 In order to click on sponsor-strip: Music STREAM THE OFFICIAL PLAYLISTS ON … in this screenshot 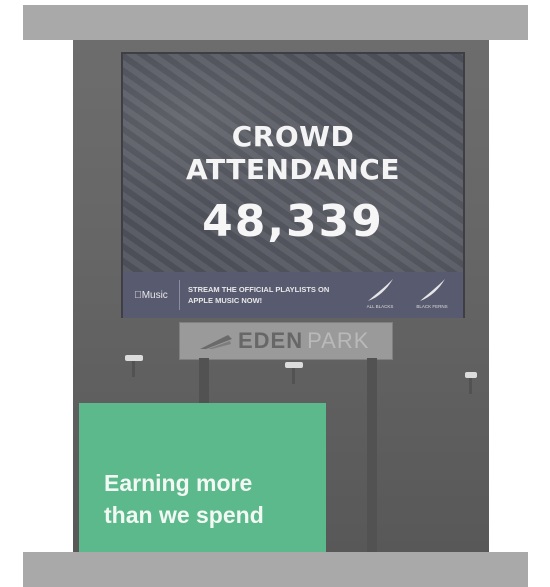, I will do `click(293, 295)`.